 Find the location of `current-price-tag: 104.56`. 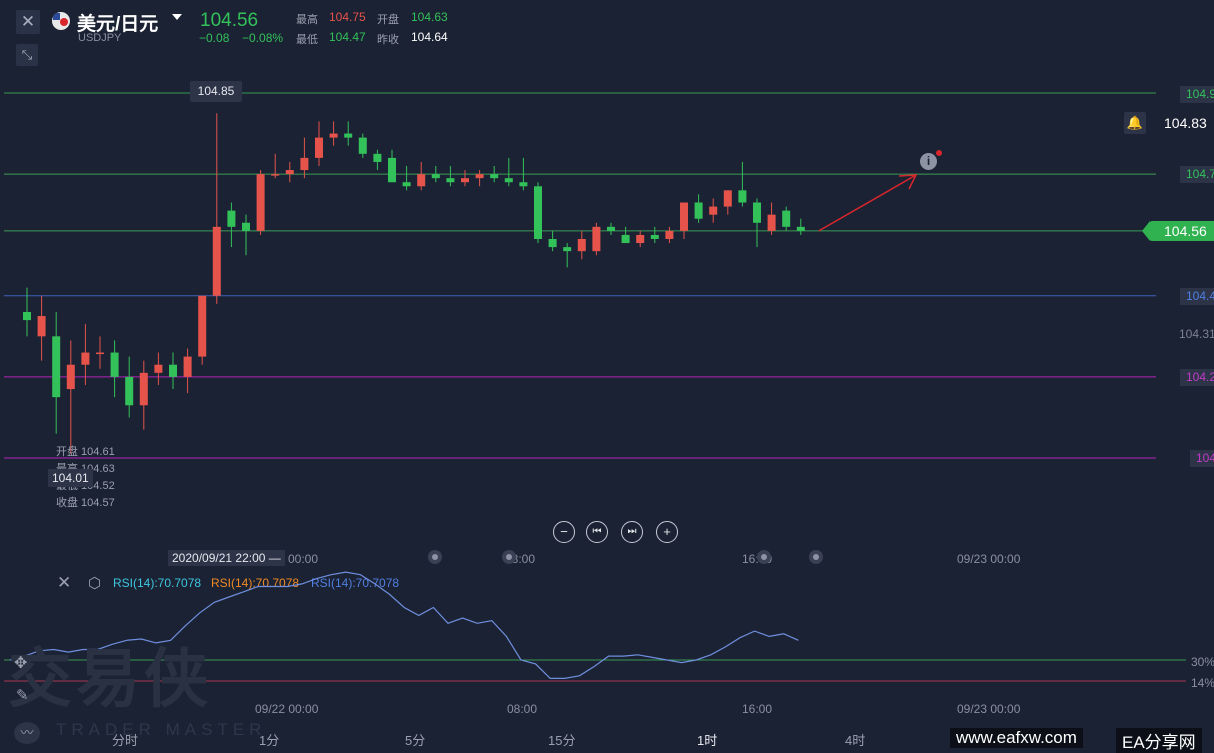

current-price-tag: 104.56 is located at coordinates (1178, 231).